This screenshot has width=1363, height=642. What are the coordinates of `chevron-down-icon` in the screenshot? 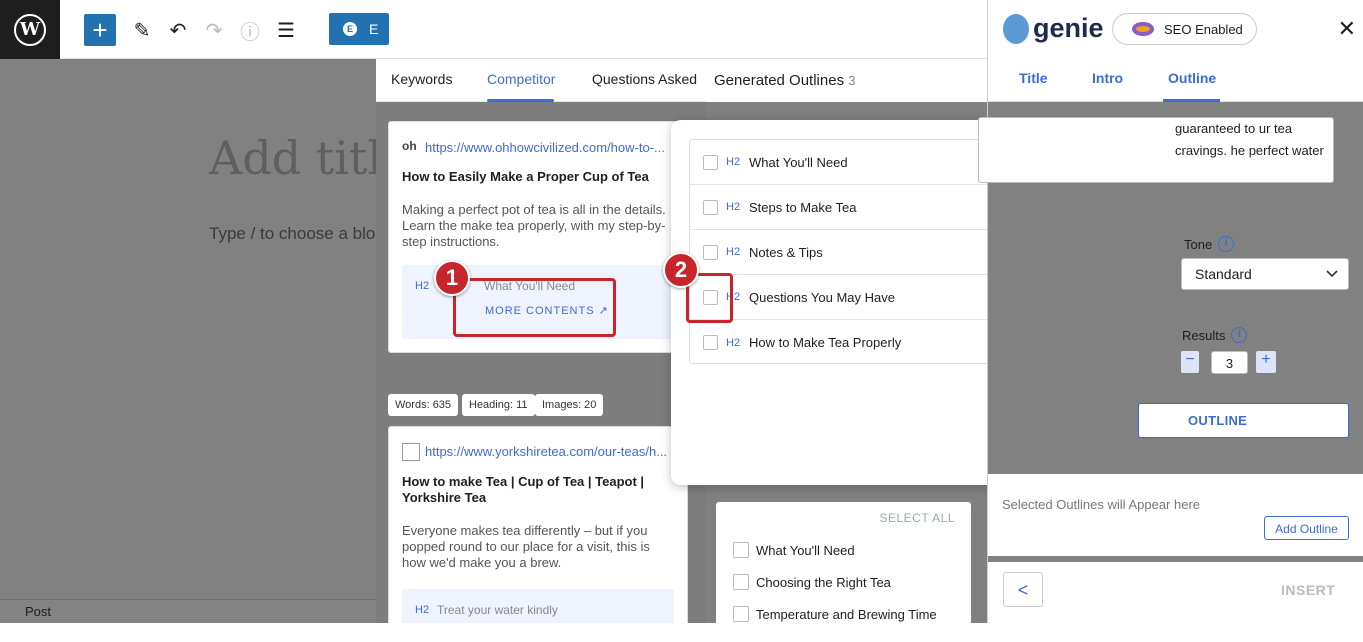 It's located at (1332, 274).